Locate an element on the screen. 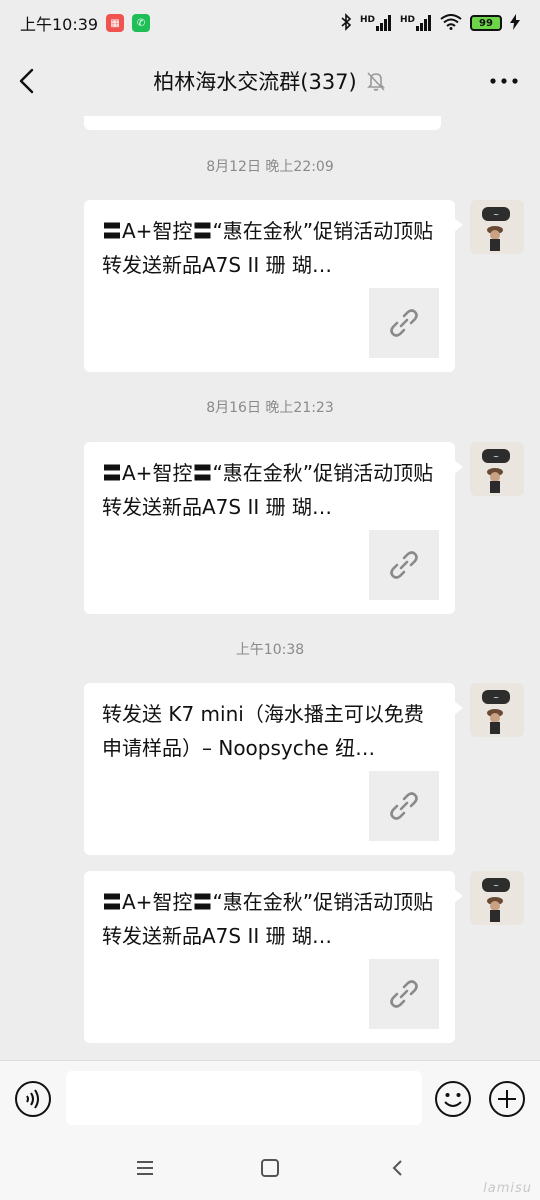 The width and height of the screenshot is (540, 1200). status-indicators: HD HD 99 is located at coordinates (430, 23).